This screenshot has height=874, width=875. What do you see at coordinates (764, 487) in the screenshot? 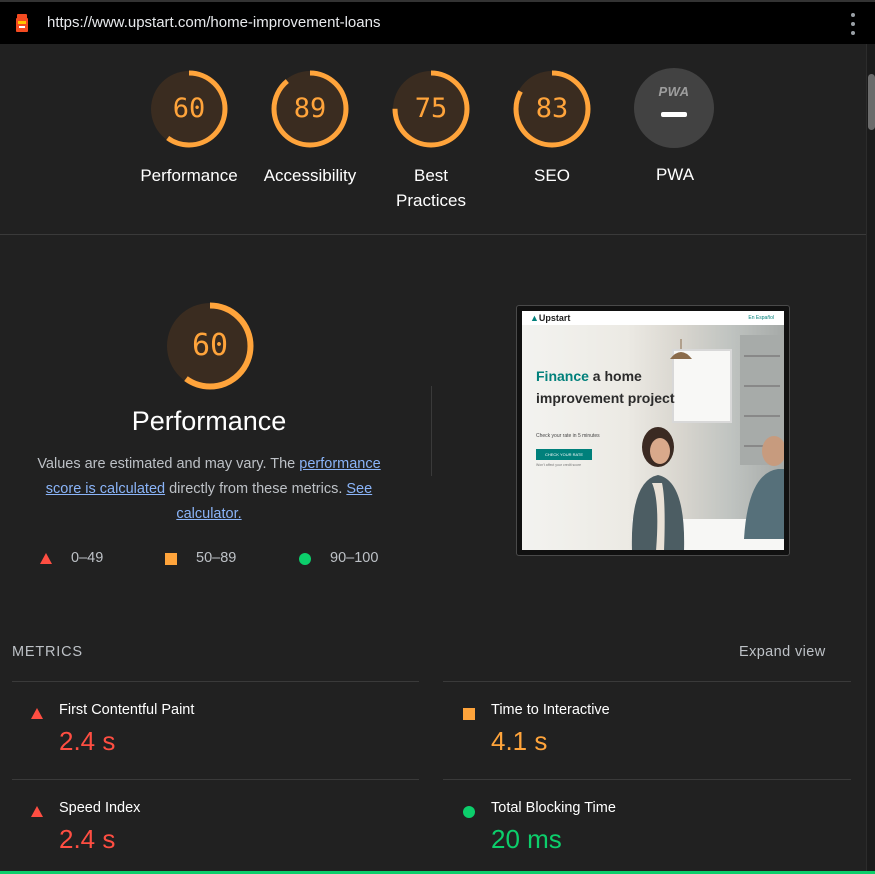
I see `man-figure` at bounding box center [764, 487].